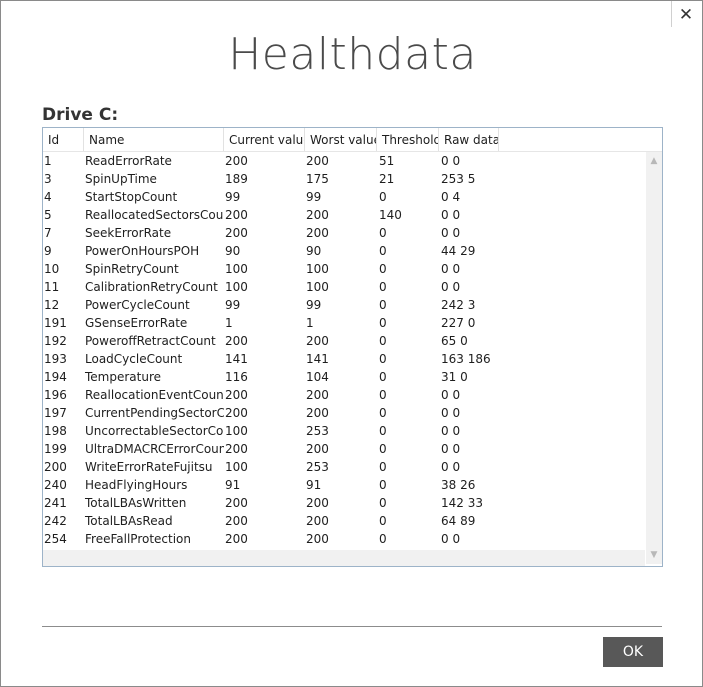  Describe the element at coordinates (55, 467) in the screenshot. I see `cell-id: 200` at that location.